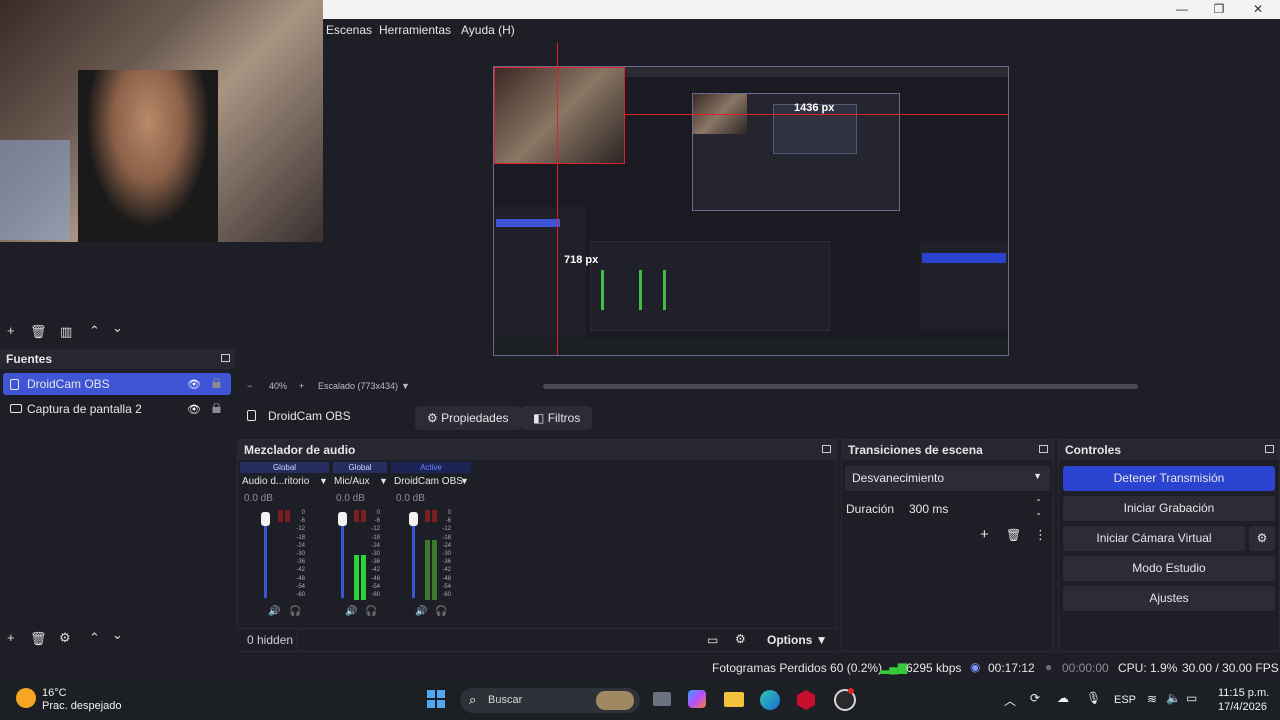  Describe the element at coordinates (448, 521) in the screenshot. I see `db-scale-tick: -6` at that location.